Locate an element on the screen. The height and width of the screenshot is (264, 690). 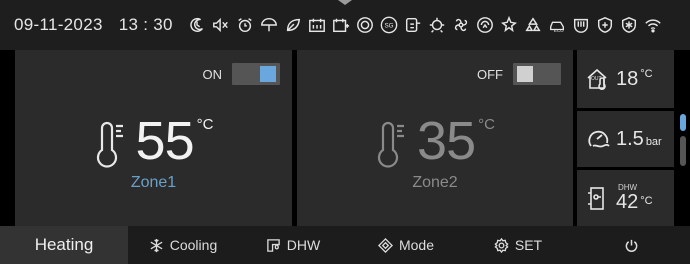
gear-icon is located at coordinates (501, 245).